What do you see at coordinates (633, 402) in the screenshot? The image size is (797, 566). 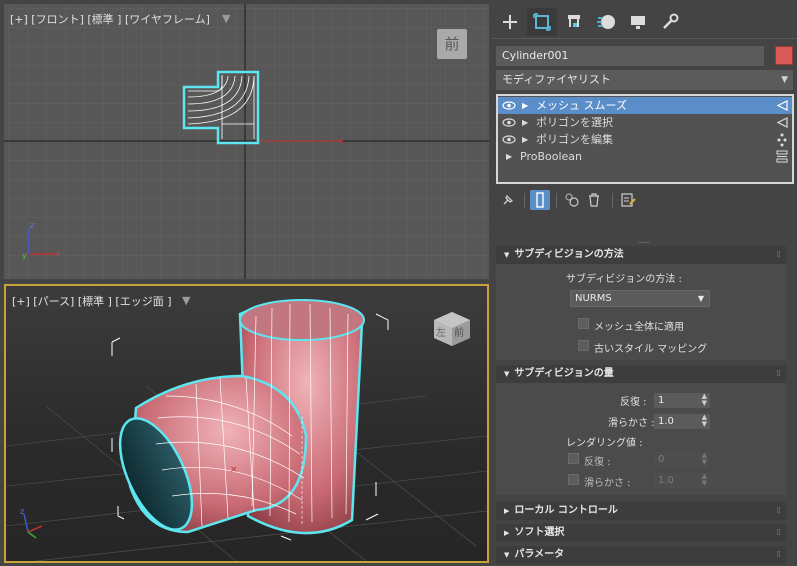 I see `iterations-label: 反復 :` at bounding box center [633, 402].